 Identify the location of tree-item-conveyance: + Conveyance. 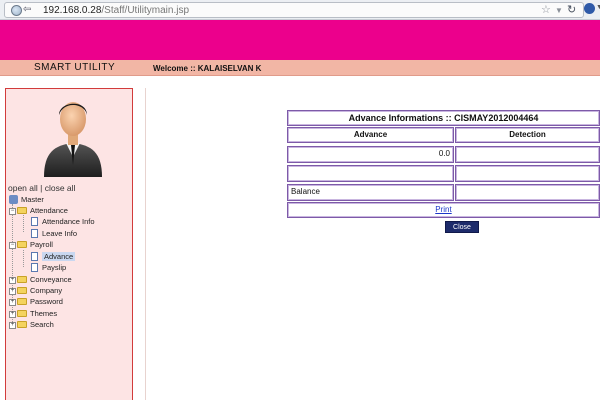
(40, 279).